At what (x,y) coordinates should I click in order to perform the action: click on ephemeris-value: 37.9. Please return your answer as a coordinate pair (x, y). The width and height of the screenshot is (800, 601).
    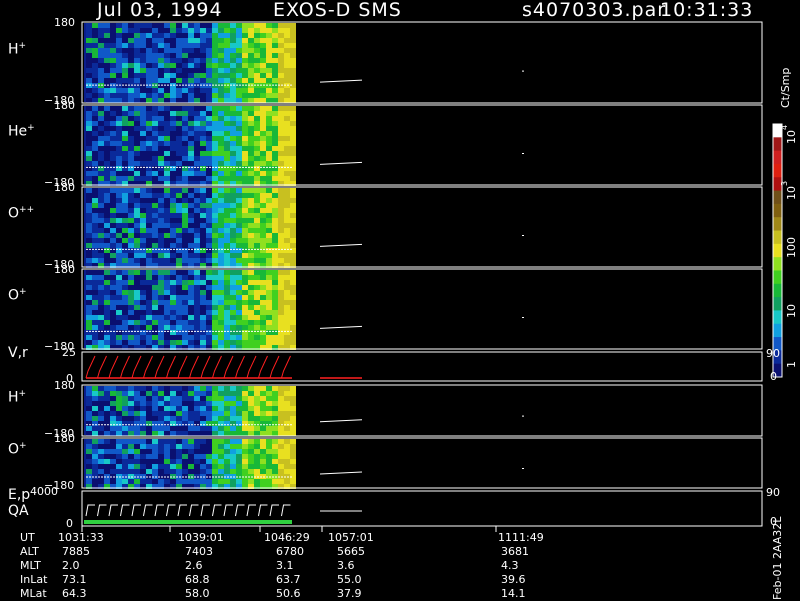
    Looking at the image, I should click on (349, 593).